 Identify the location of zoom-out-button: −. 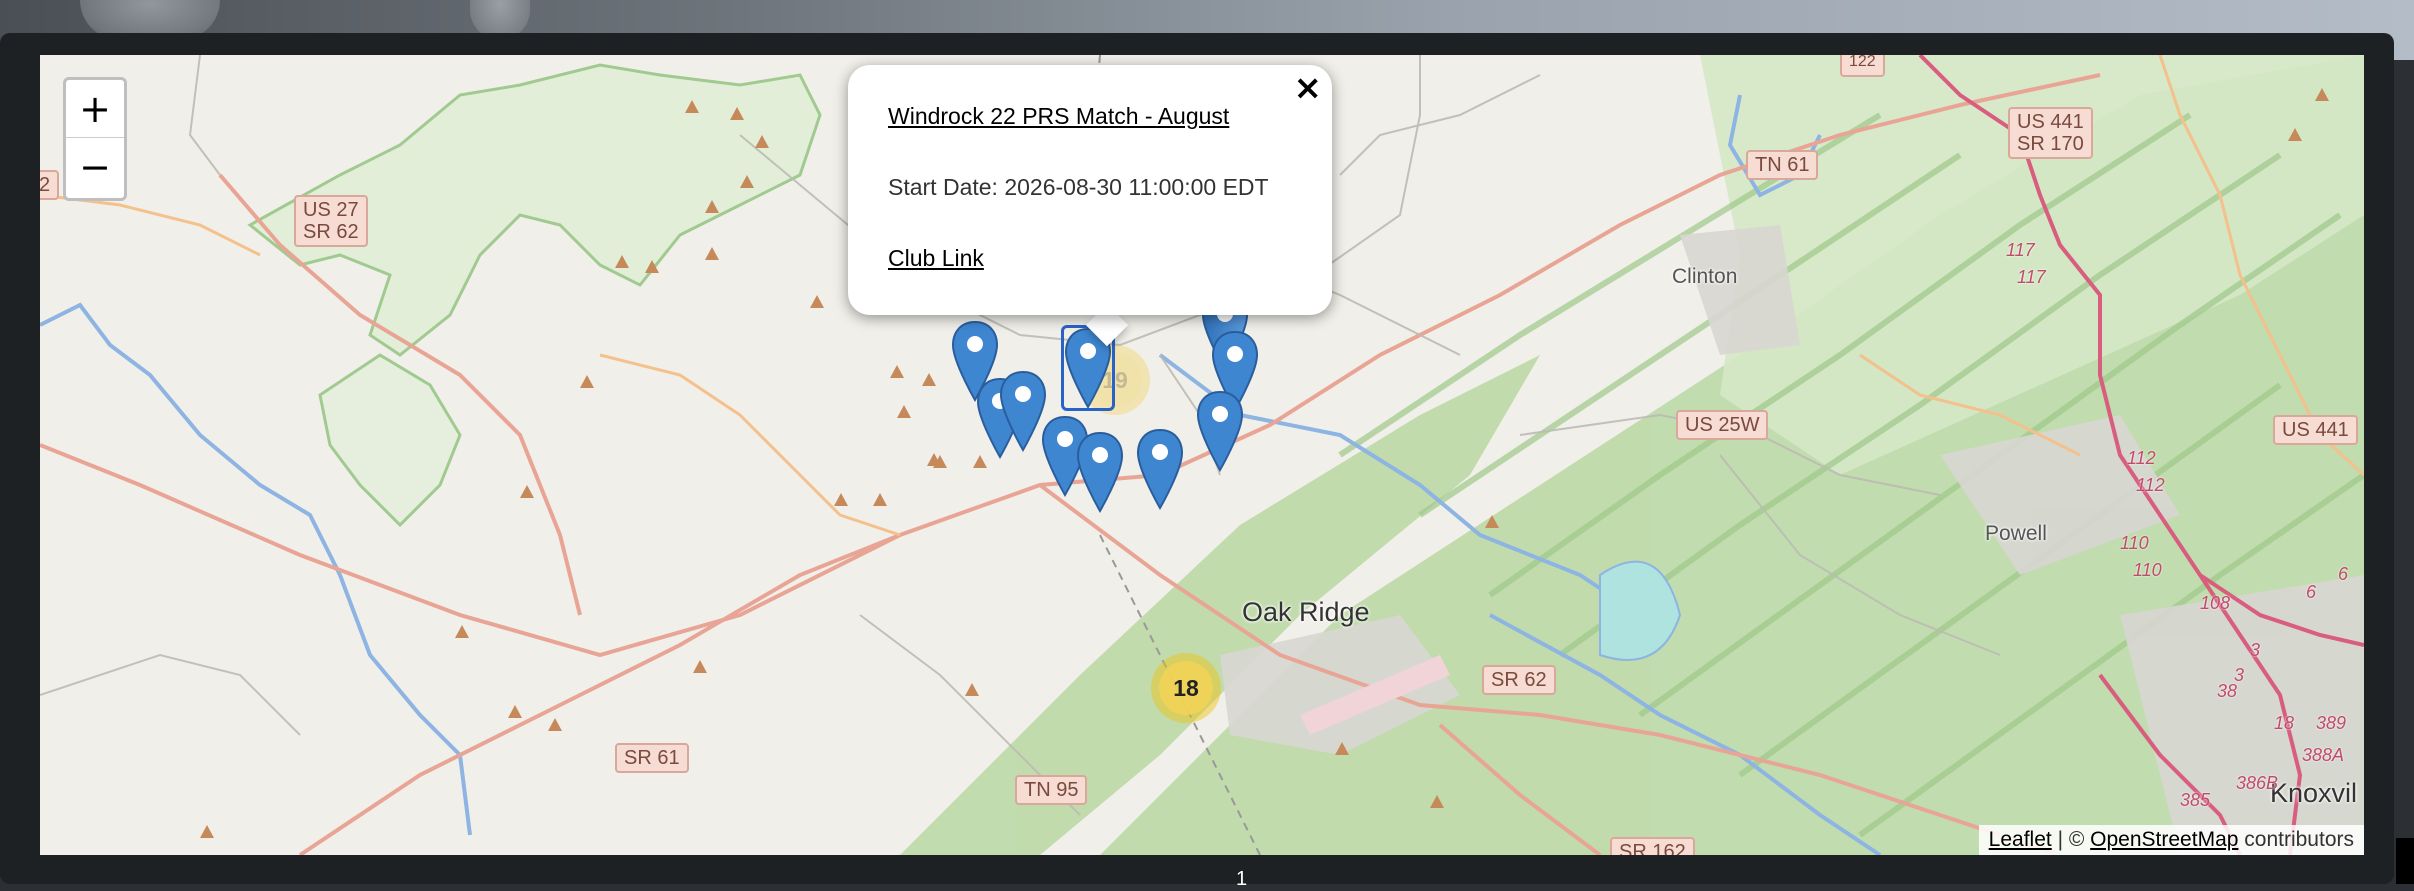
(95, 167).